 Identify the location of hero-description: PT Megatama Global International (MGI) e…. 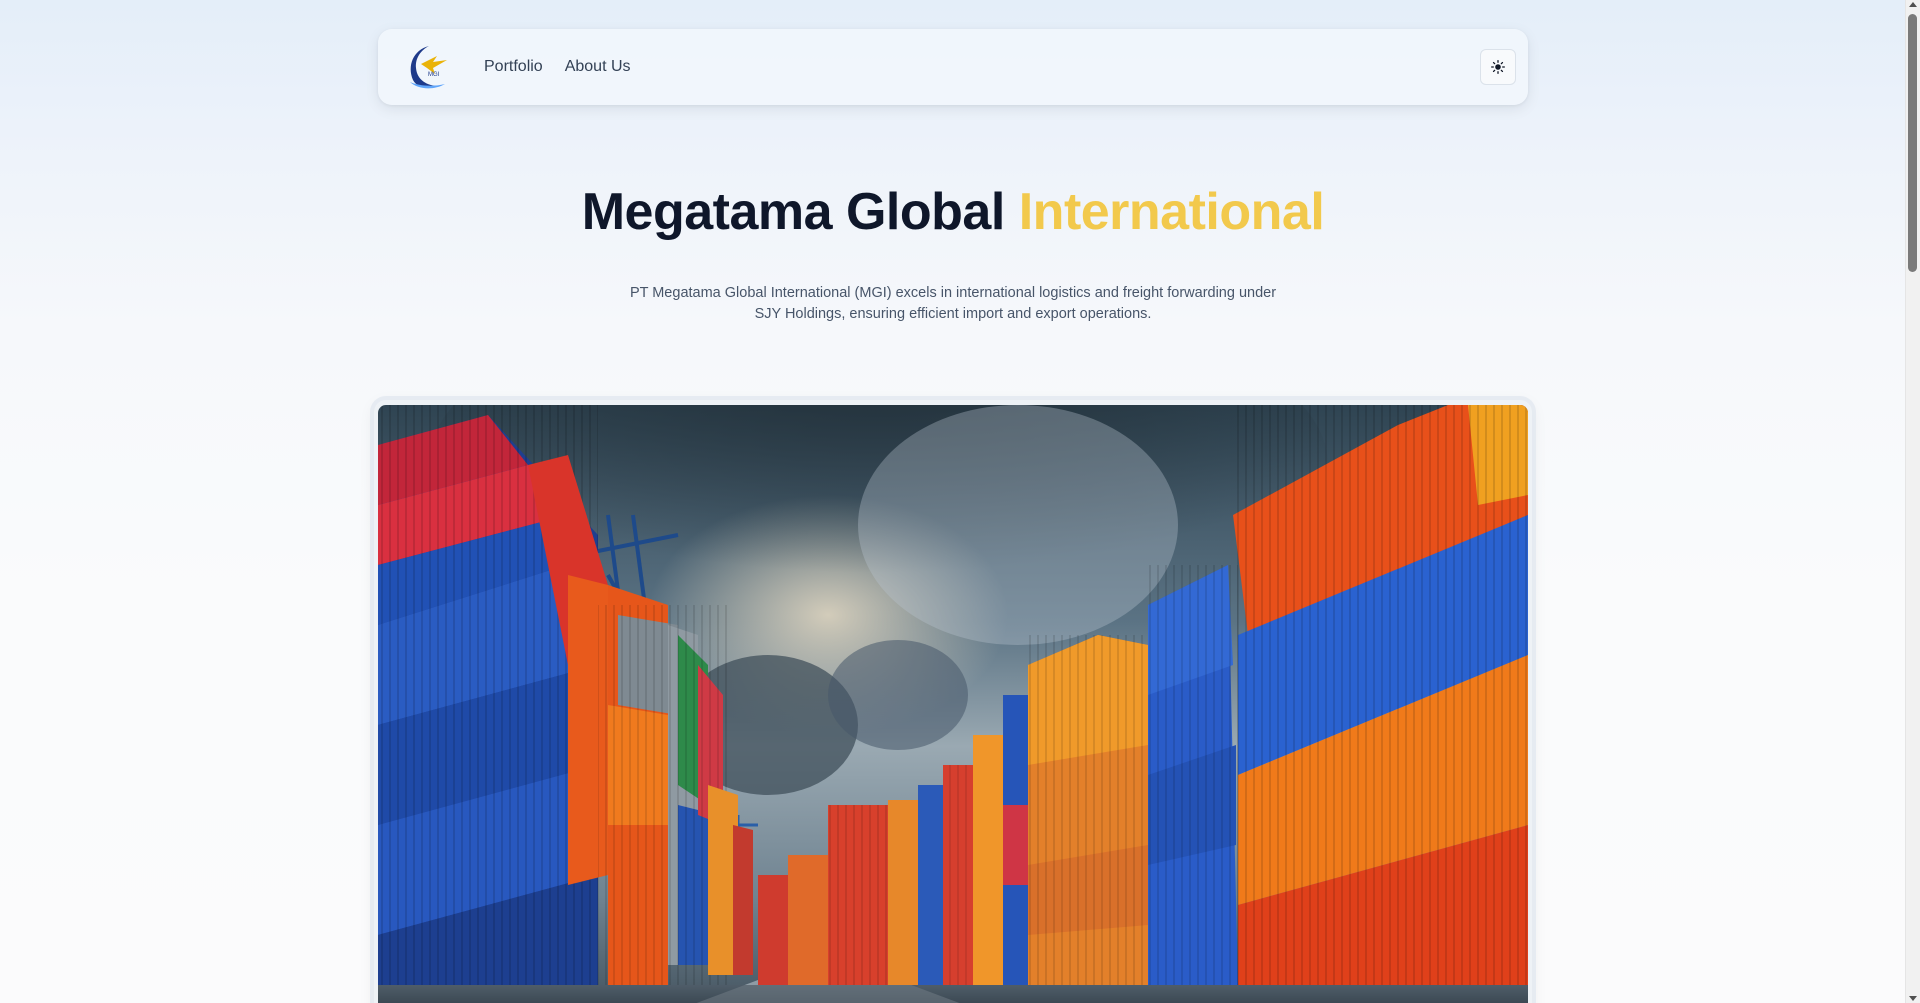
(953, 303).